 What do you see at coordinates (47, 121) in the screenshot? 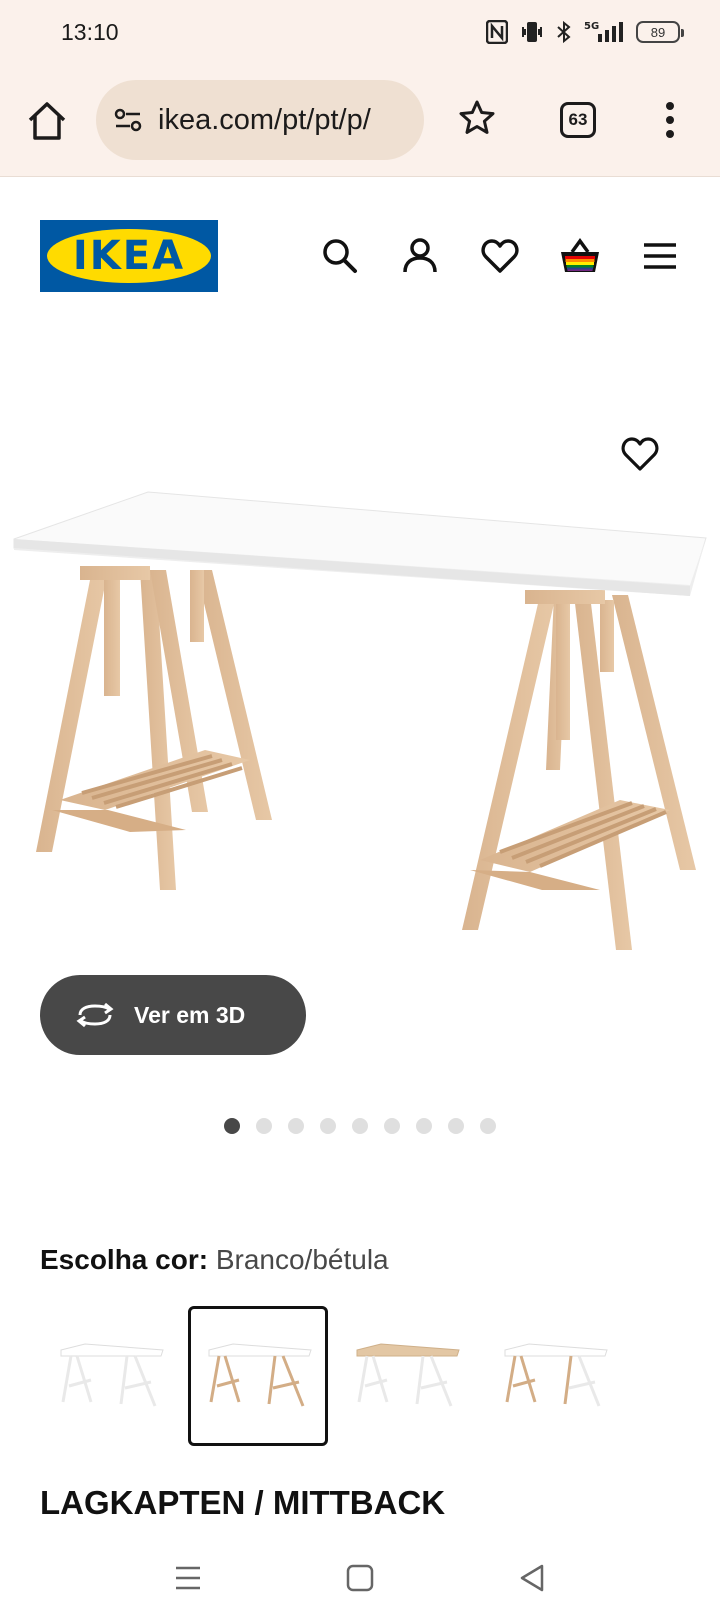
I see `home-icon` at bounding box center [47, 121].